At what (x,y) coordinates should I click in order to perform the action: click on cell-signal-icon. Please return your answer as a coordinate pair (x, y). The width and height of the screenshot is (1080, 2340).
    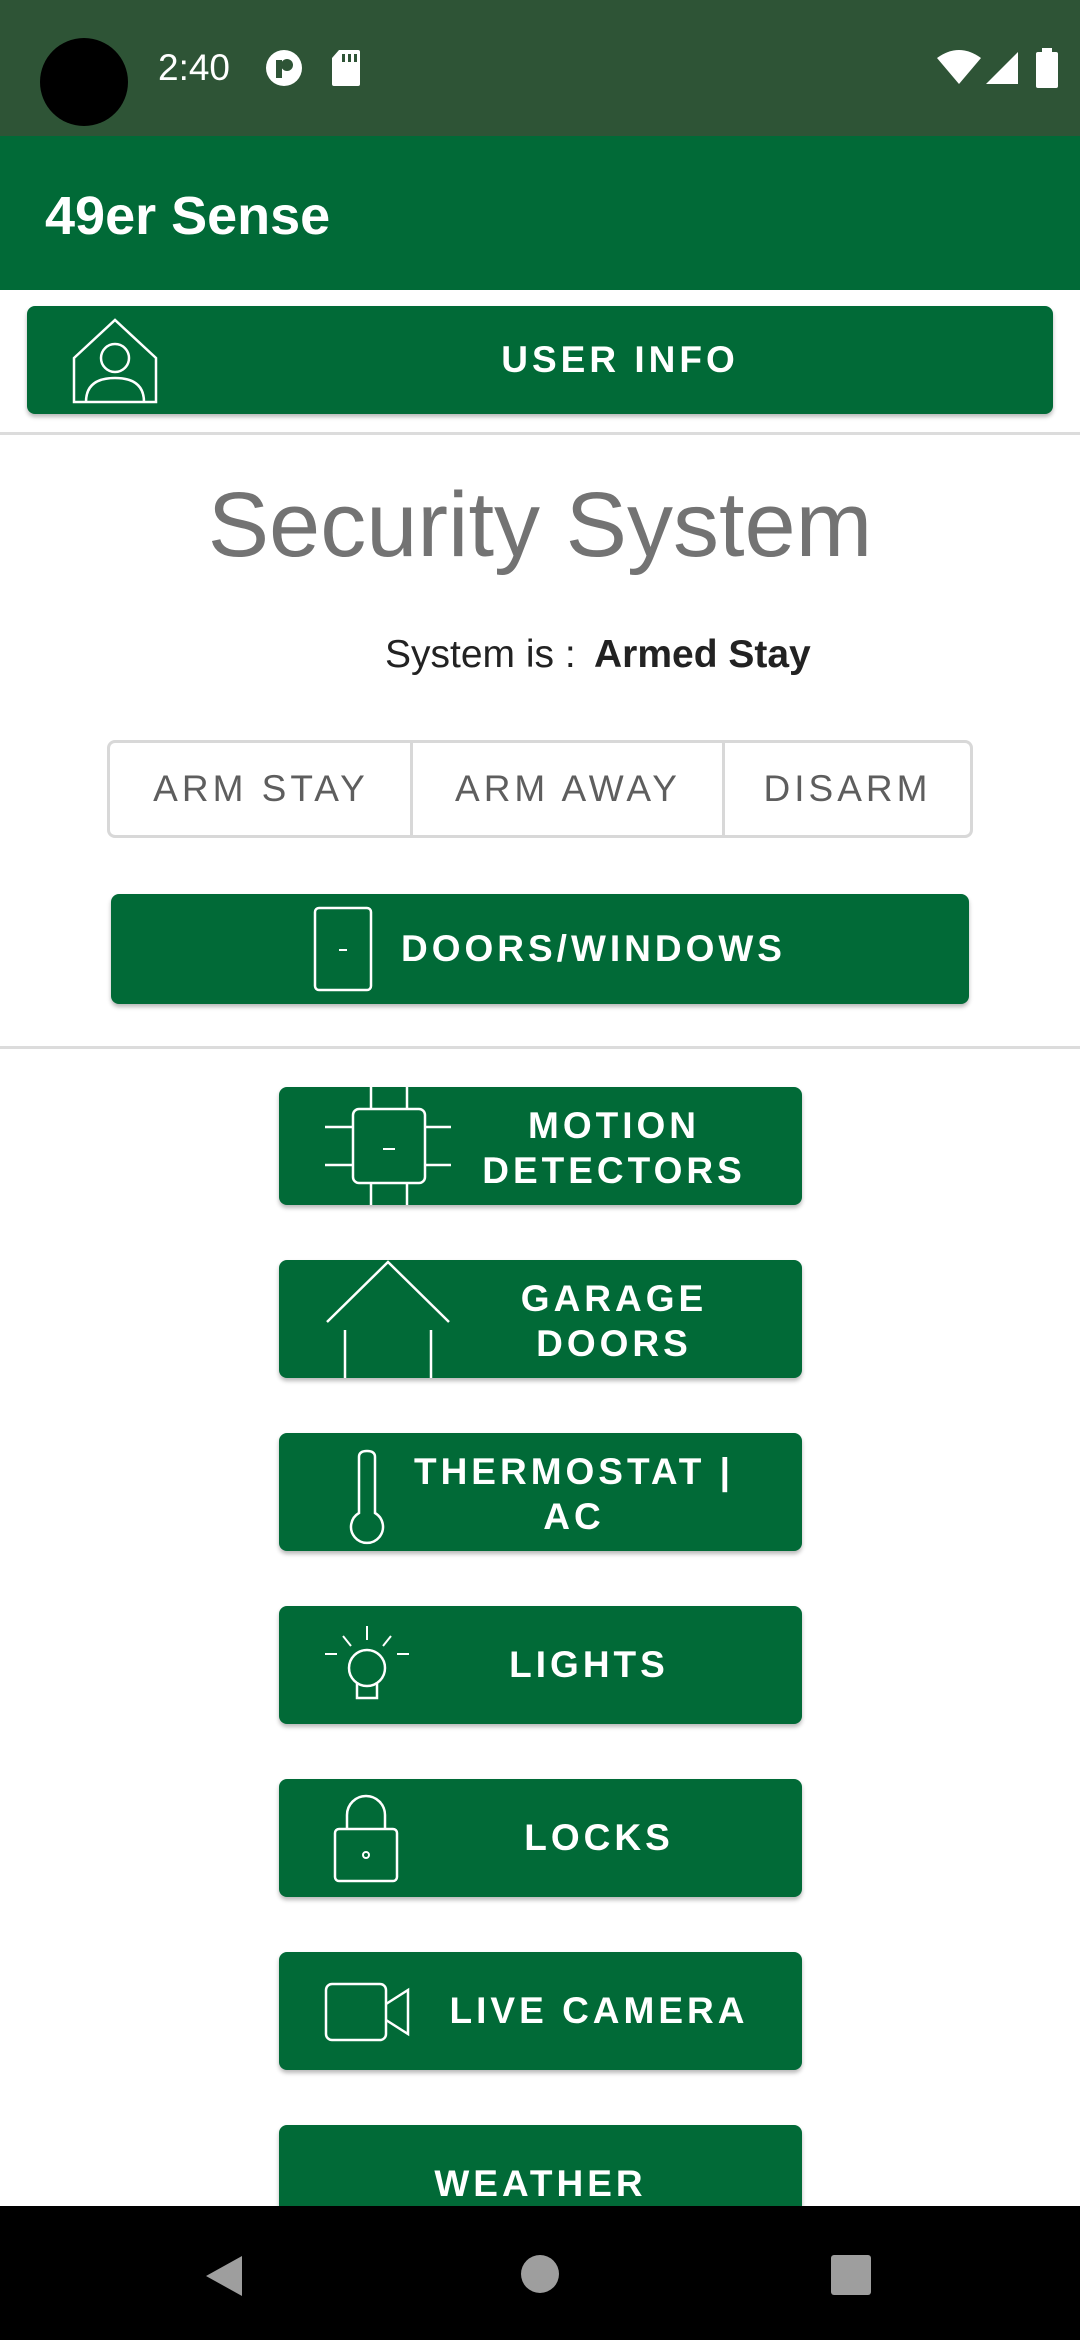
    Looking at the image, I should click on (1002, 68).